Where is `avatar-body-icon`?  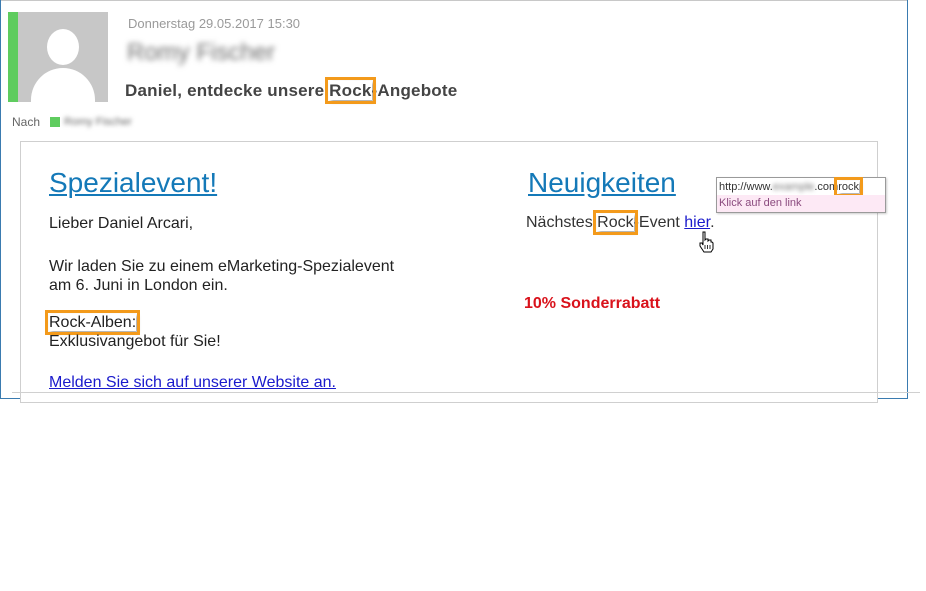 avatar-body-icon is located at coordinates (63, 85).